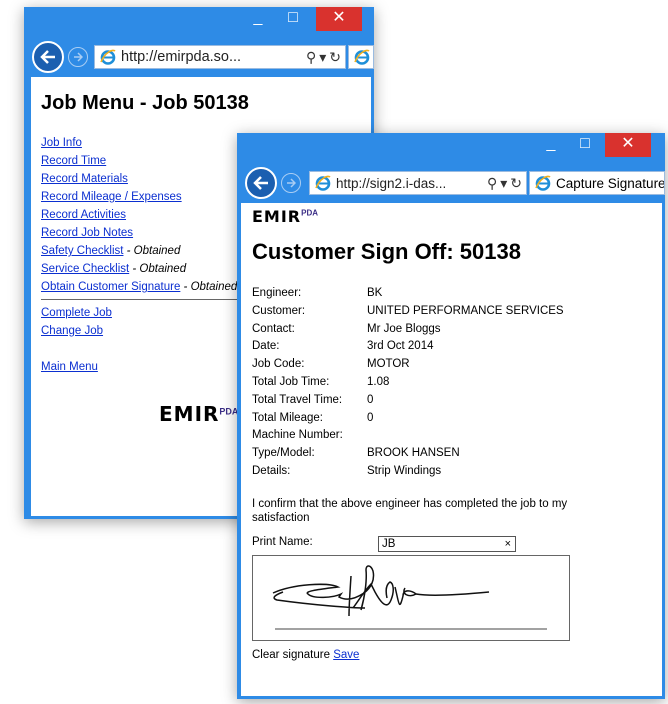  Describe the element at coordinates (199, 22) in the screenshot. I see `job-menu-titlebar: _ □ ✕` at that location.